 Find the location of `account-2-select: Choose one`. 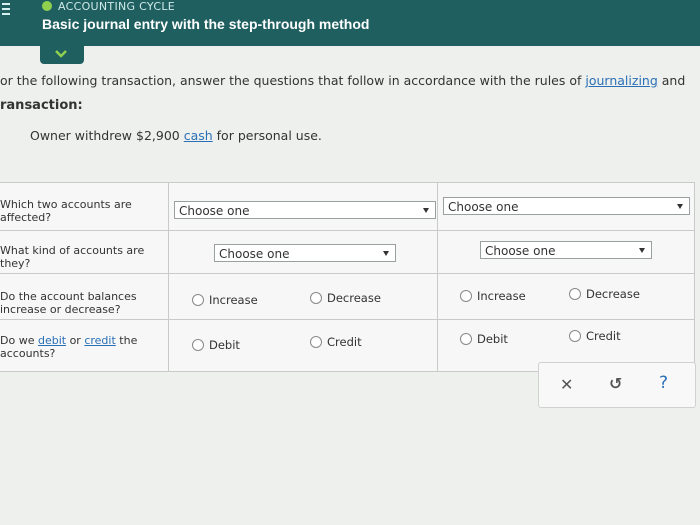

account-2-select: Choose one is located at coordinates (566, 206).